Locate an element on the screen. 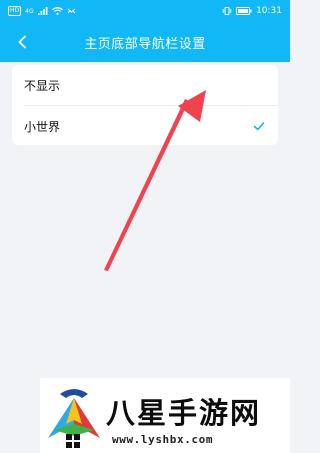  status-right: 10:31 is located at coordinates (252, 11).